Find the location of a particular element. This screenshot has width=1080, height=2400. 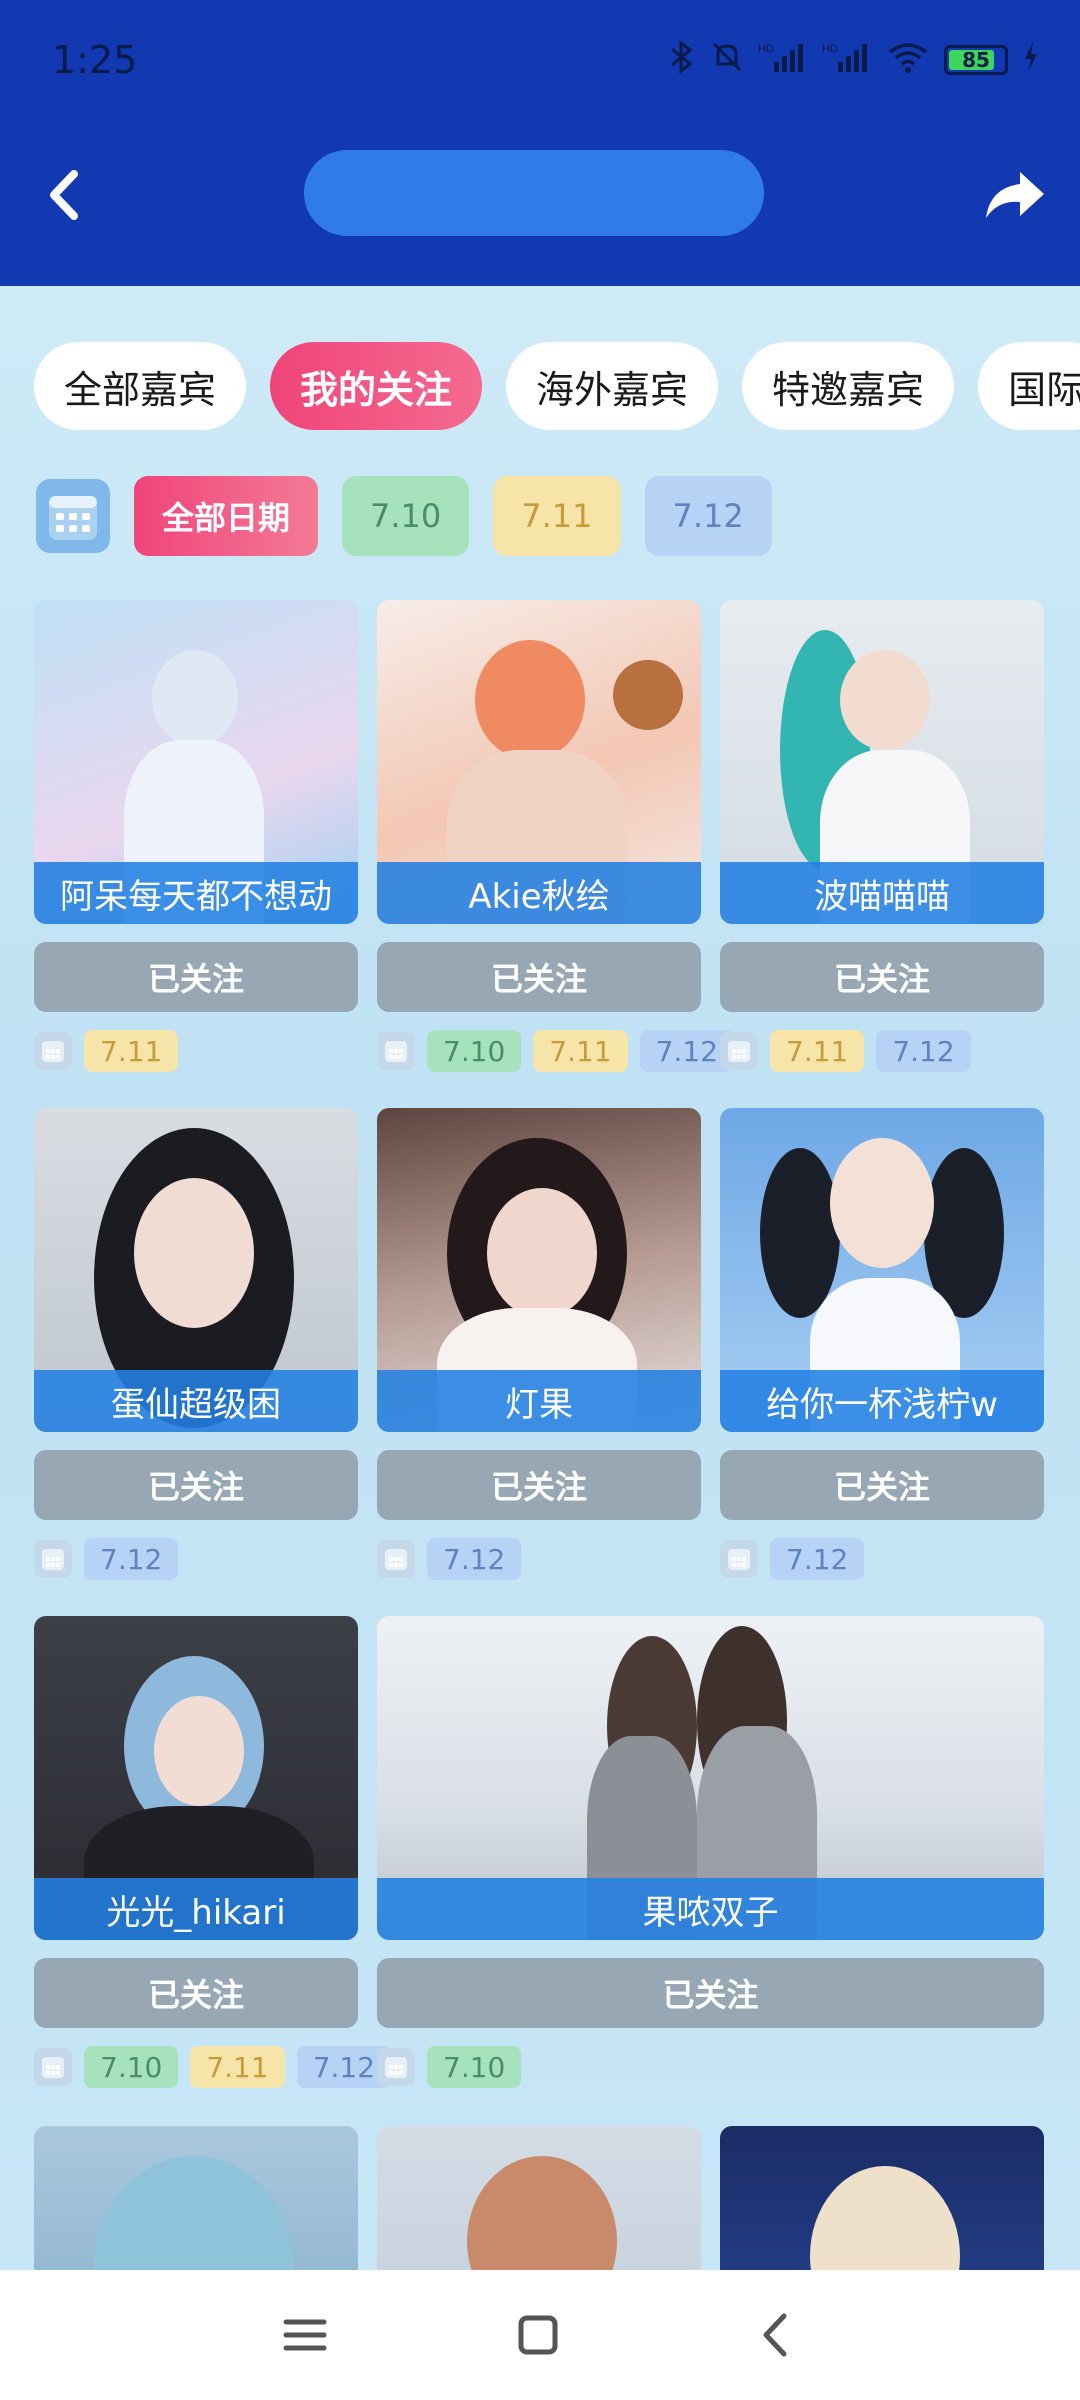

guest-photo: 阿呆每天都不想动 is located at coordinates (196, 762).